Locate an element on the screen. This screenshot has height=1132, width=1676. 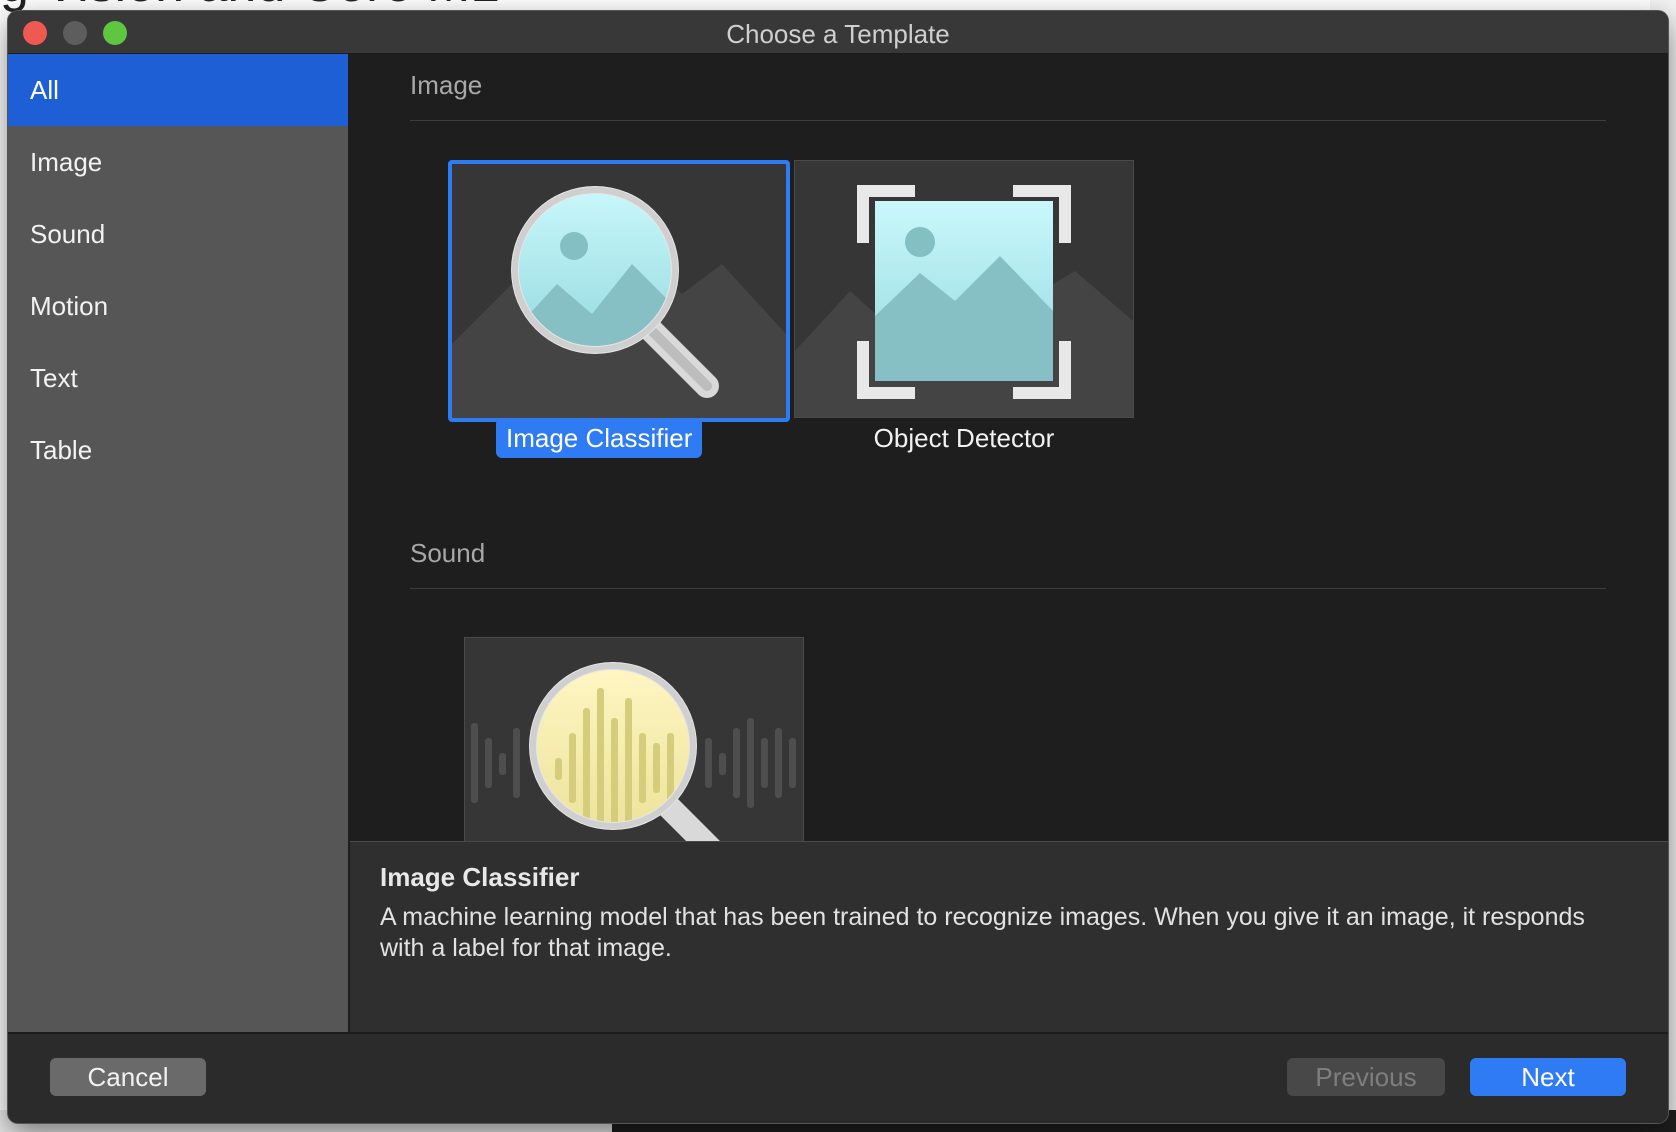
template-tile-image-classifier is located at coordinates (619, 291).